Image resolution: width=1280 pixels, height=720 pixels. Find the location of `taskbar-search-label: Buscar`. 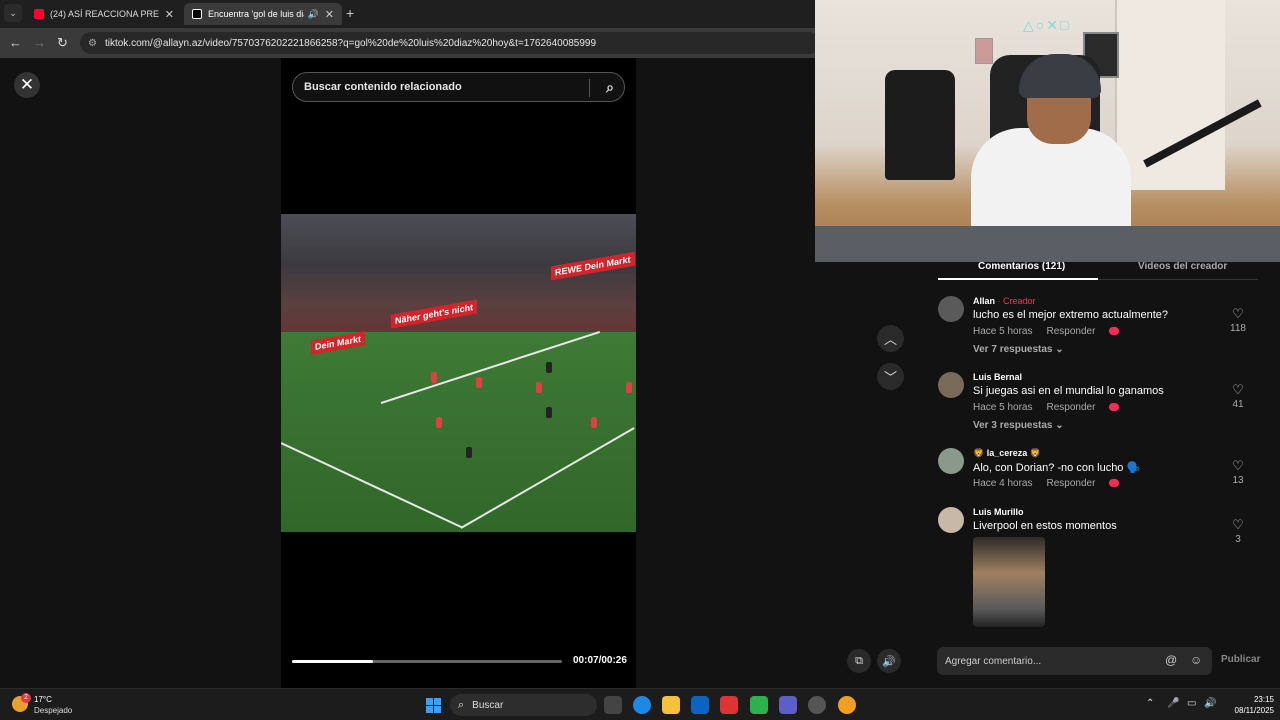

taskbar-search-label: Buscar is located at coordinates (488, 705).